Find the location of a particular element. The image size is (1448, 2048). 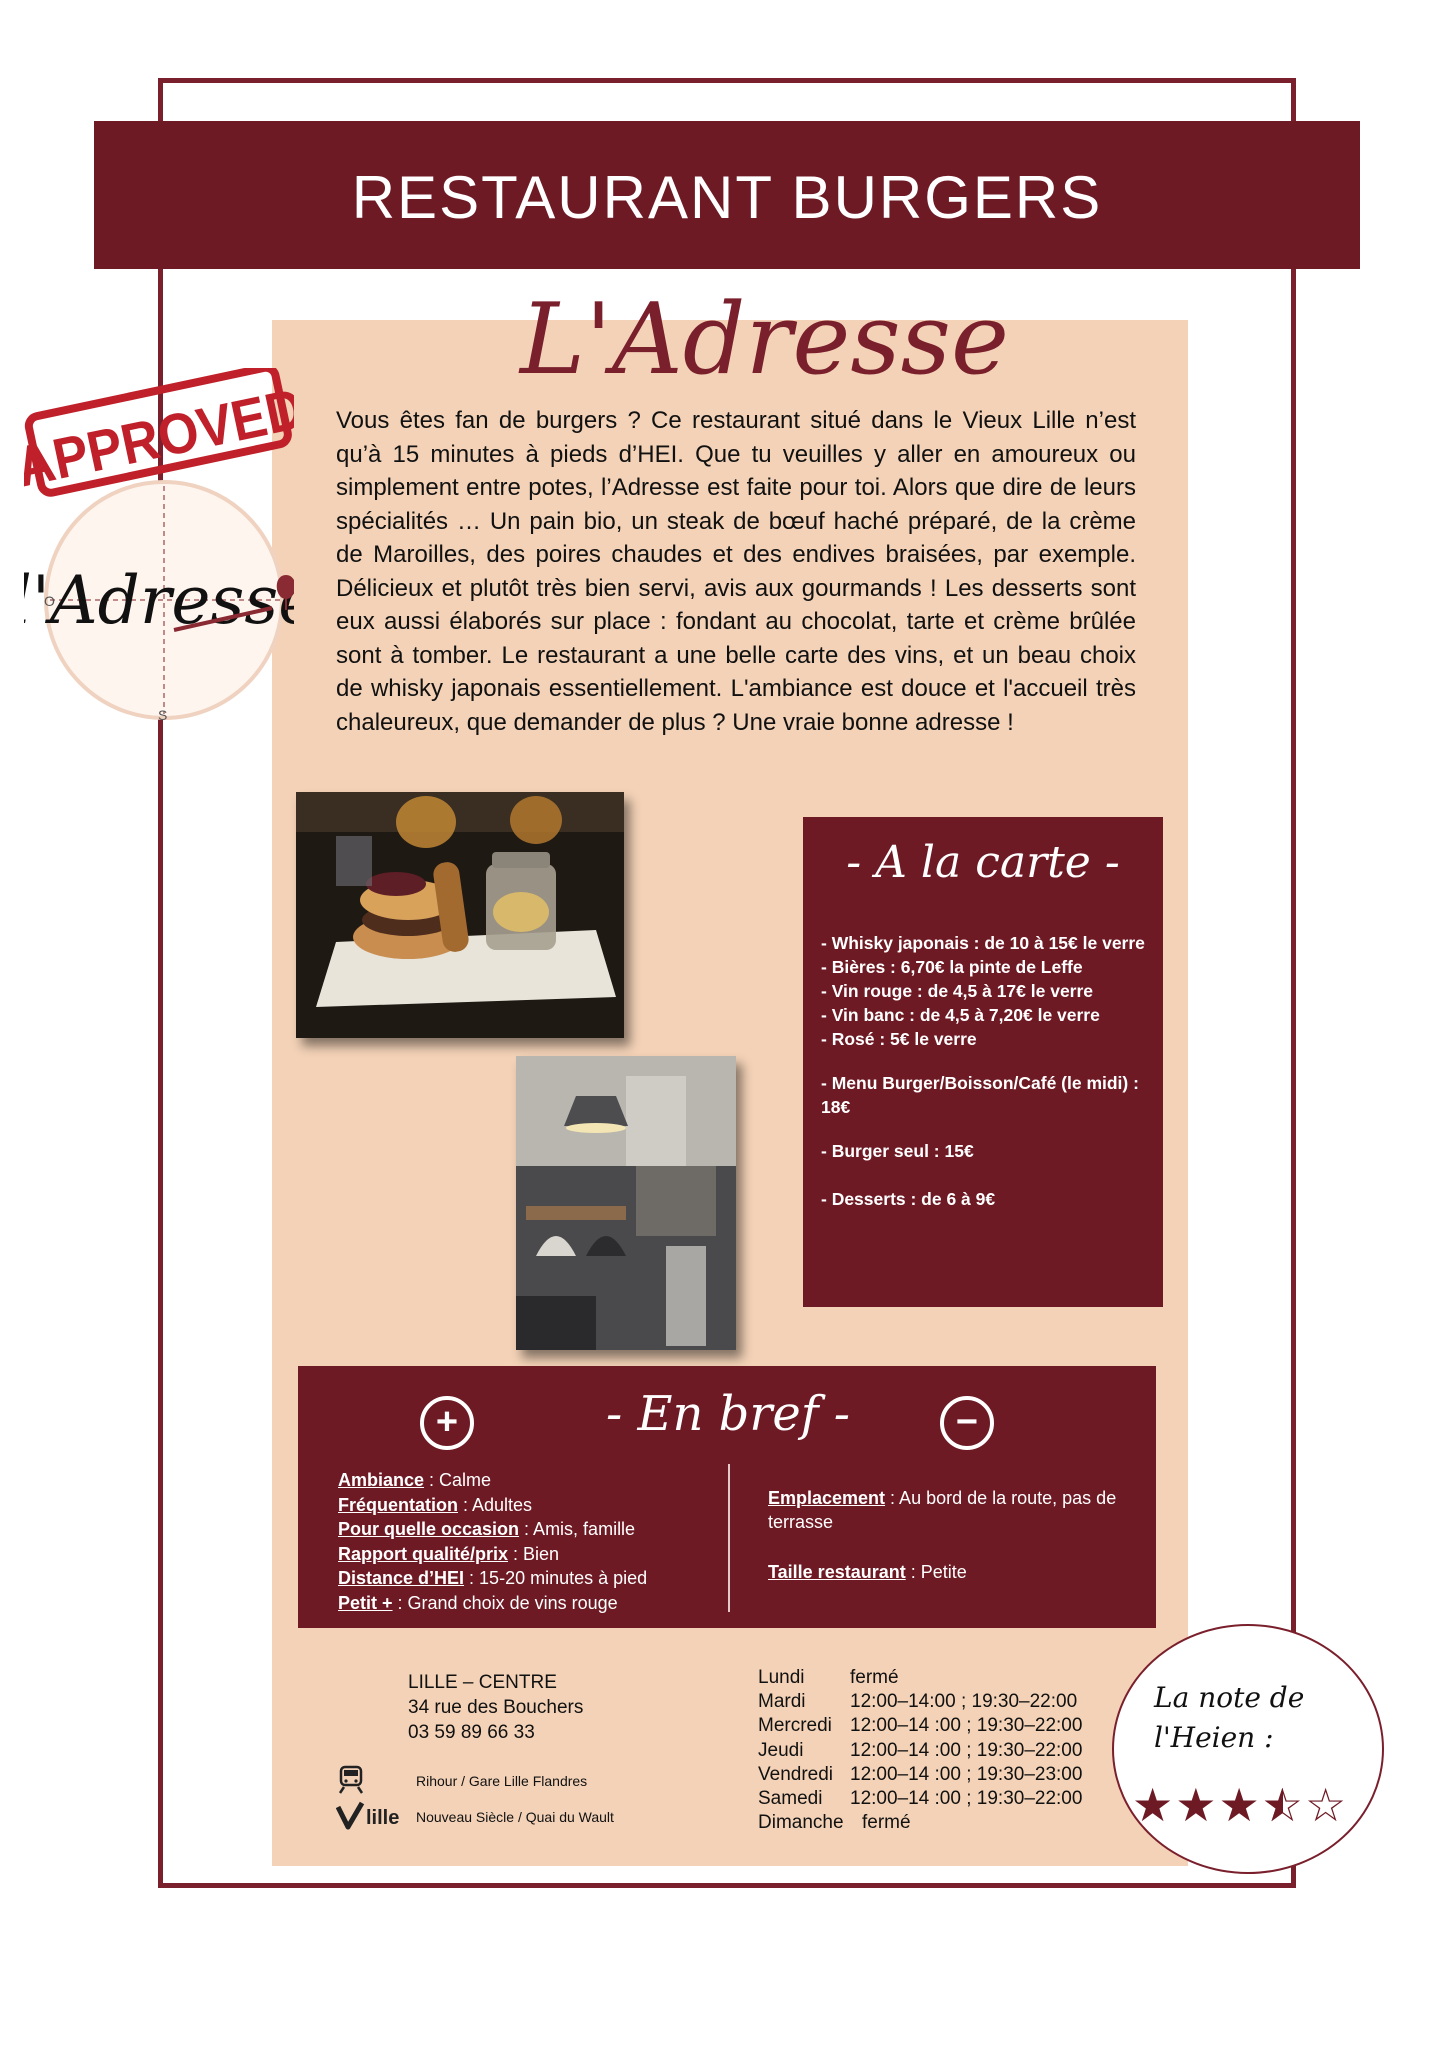

page-title: RESTAURANT BURGERS is located at coordinates (727, 197).